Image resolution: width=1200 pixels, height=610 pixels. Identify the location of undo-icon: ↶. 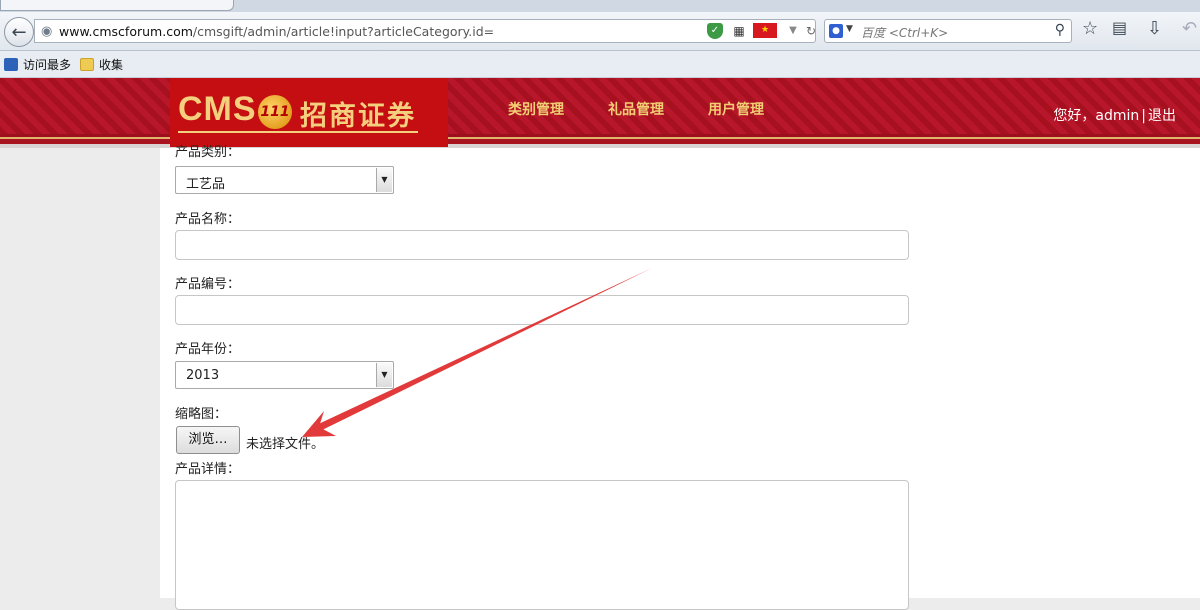
(1189, 28).